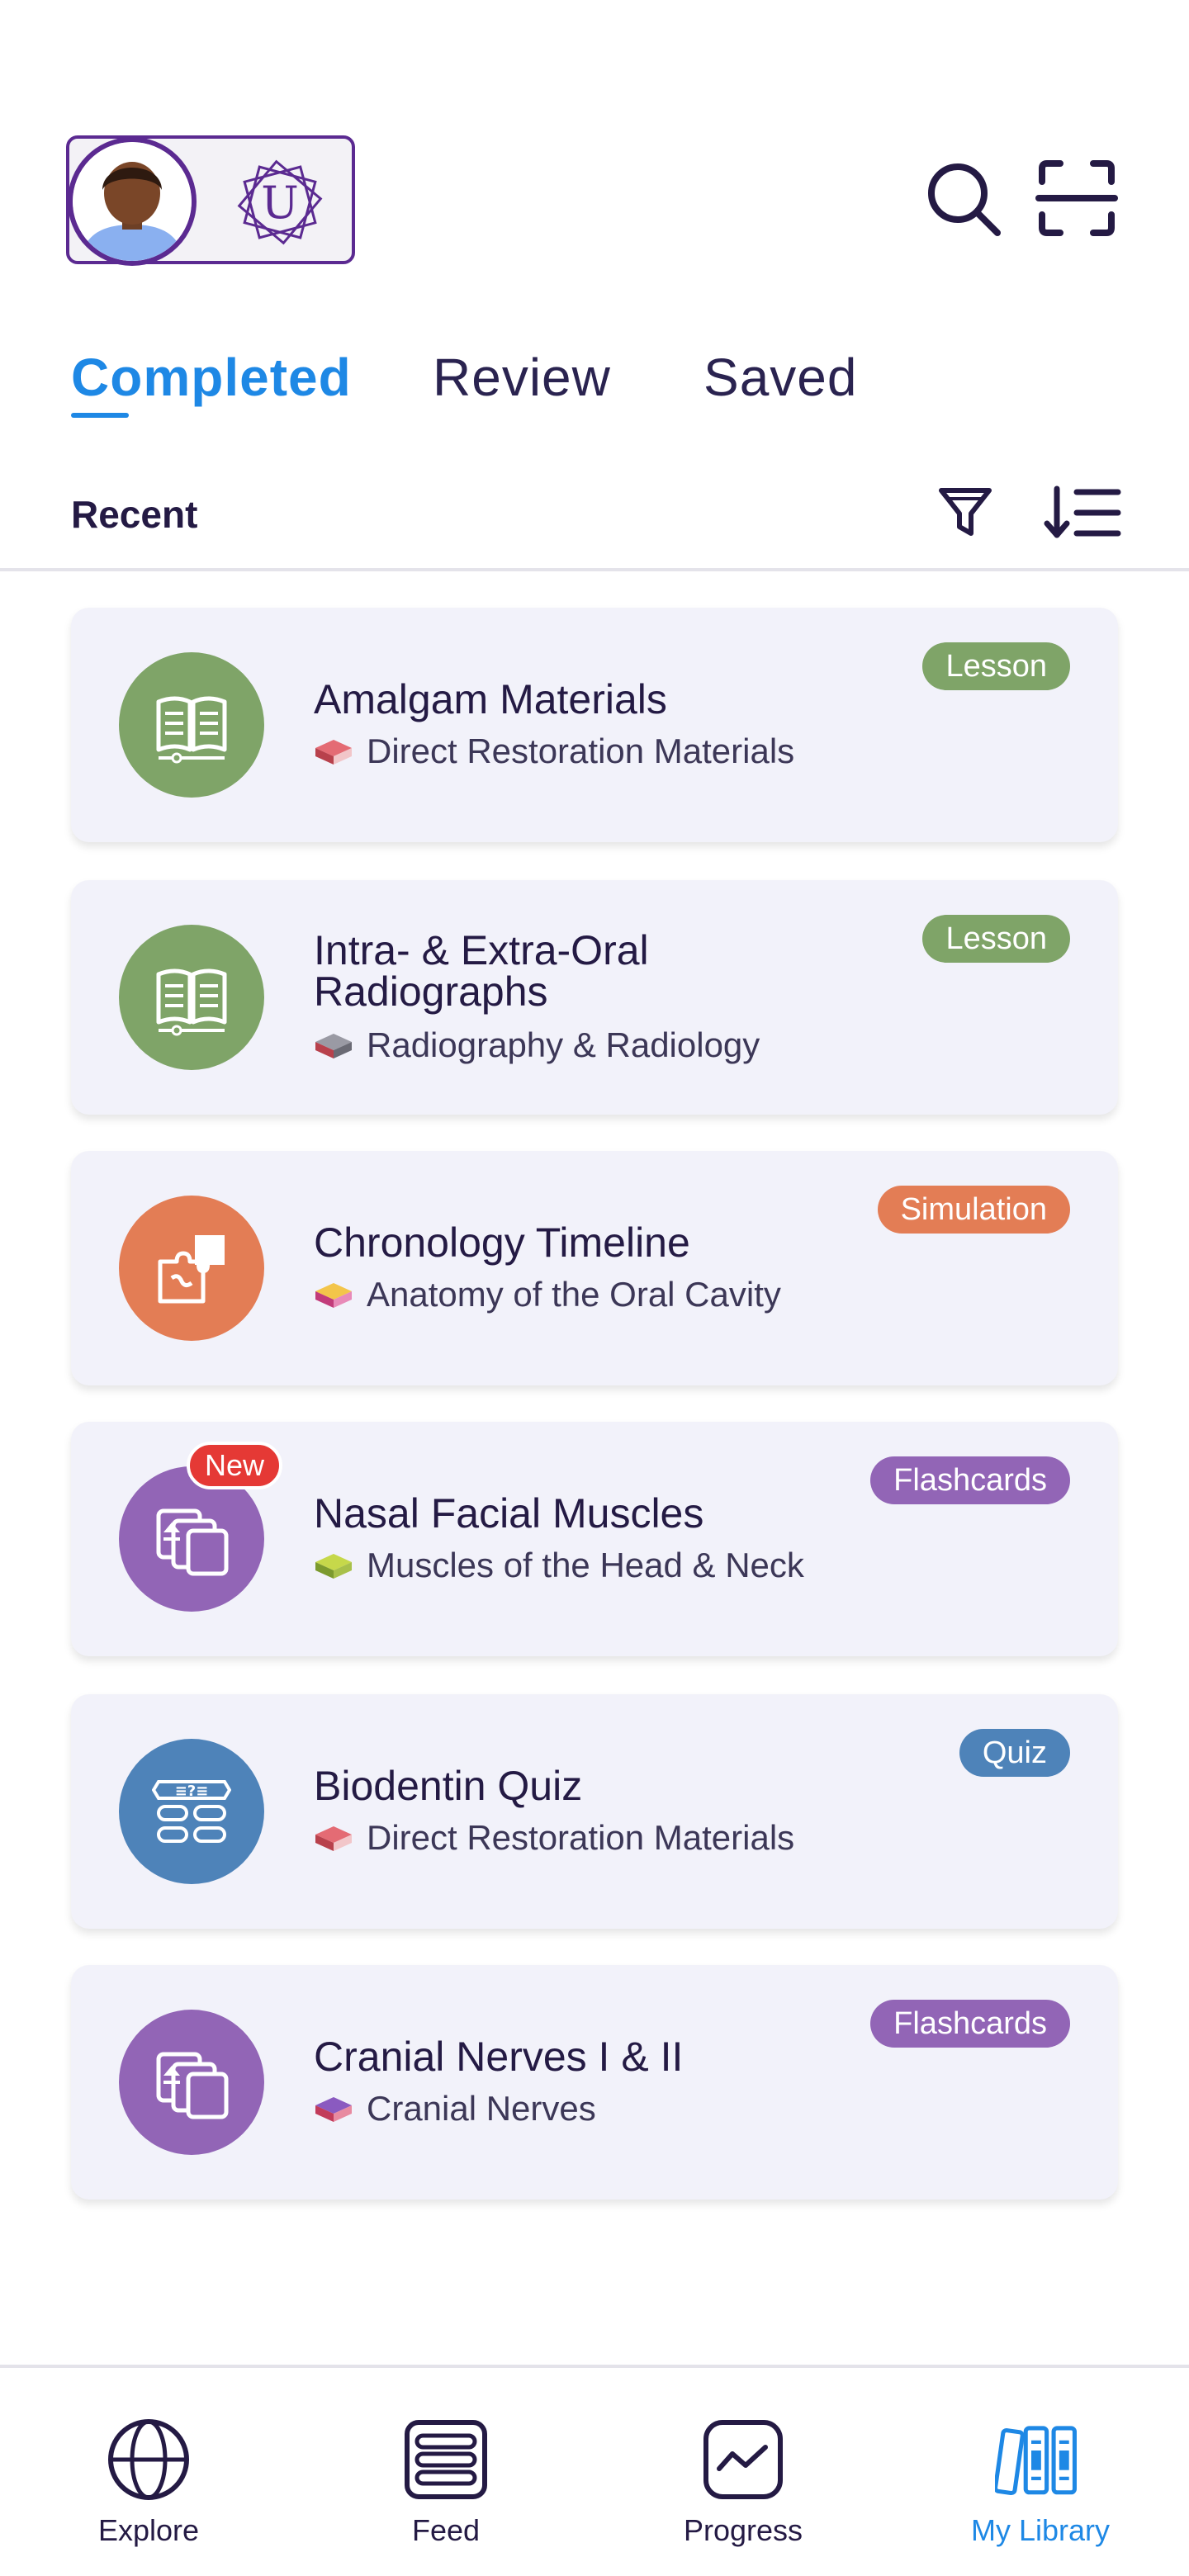 The width and height of the screenshot is (1189, 2576). What do you see at coordinates (780, 377) in the screenshot?
I see `tab-saved: Saved` at bounding box center [780, 377].